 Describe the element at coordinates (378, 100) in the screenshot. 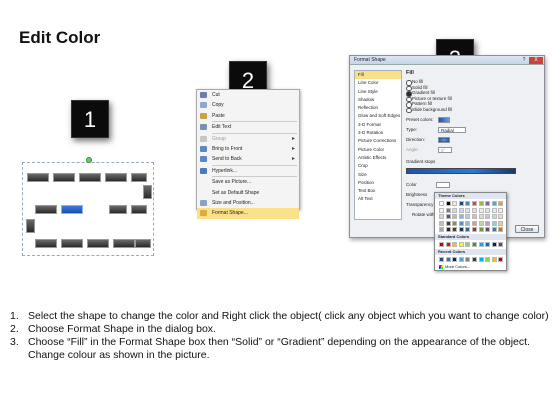

I see `category-shadow: Shadow` at that location.